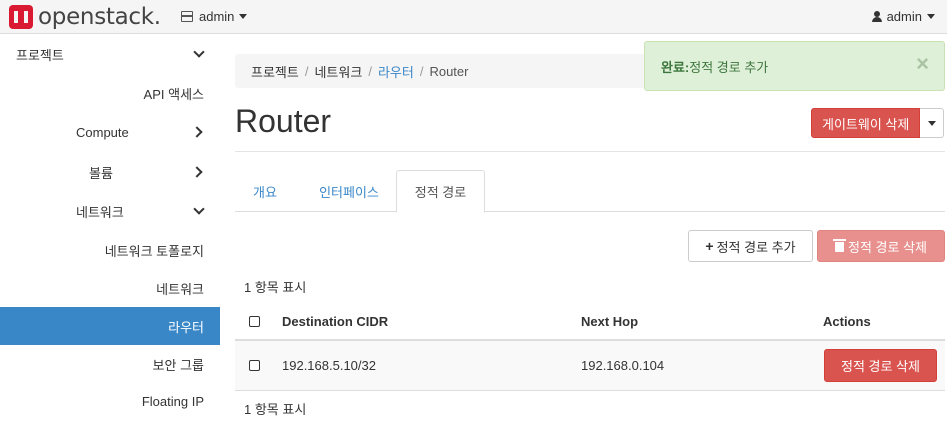  I want to click on trash-icon, so click(839, 245).